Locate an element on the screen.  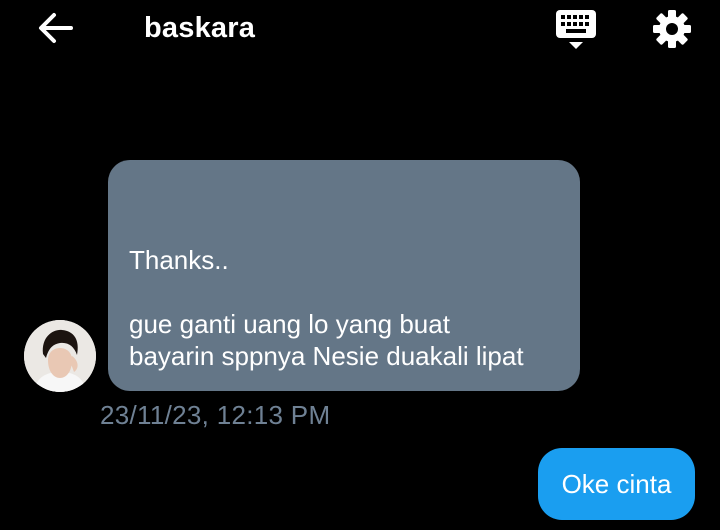
message-text-line: gue ganti uang lo yang buat is located at coordinates (289, 324).